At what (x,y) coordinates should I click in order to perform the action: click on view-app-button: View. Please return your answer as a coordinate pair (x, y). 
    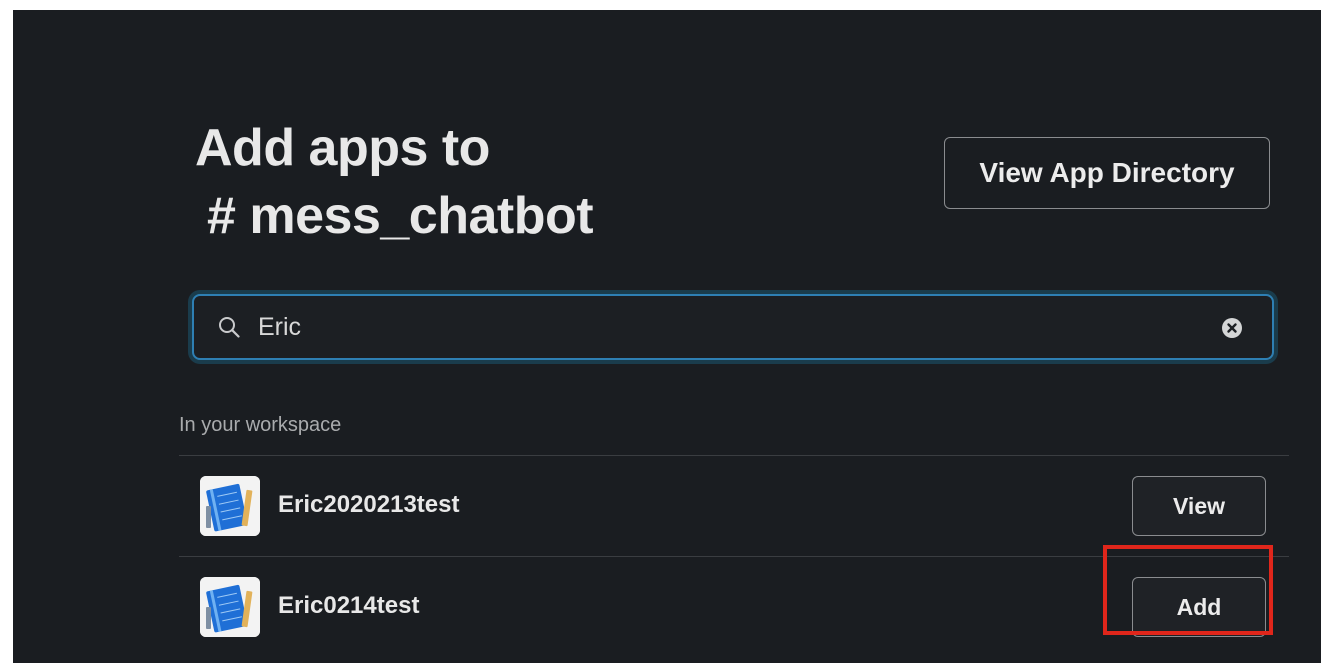
    Looking at the image, I should click on (1199, 506).